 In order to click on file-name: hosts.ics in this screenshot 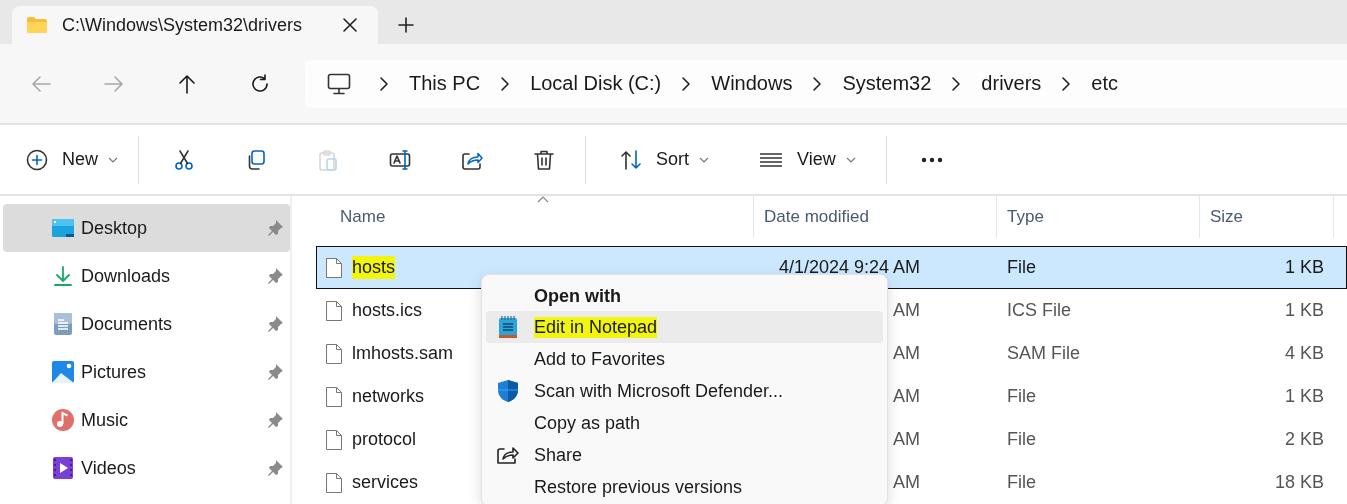, I will do `click(387, 310)`.